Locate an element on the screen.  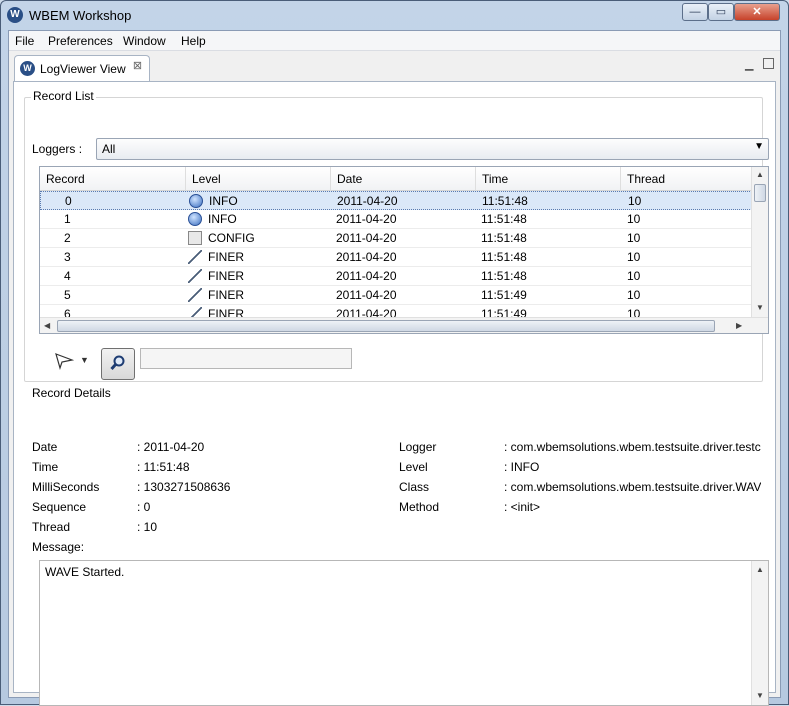
search-icon is located at coordinates (117, 363).